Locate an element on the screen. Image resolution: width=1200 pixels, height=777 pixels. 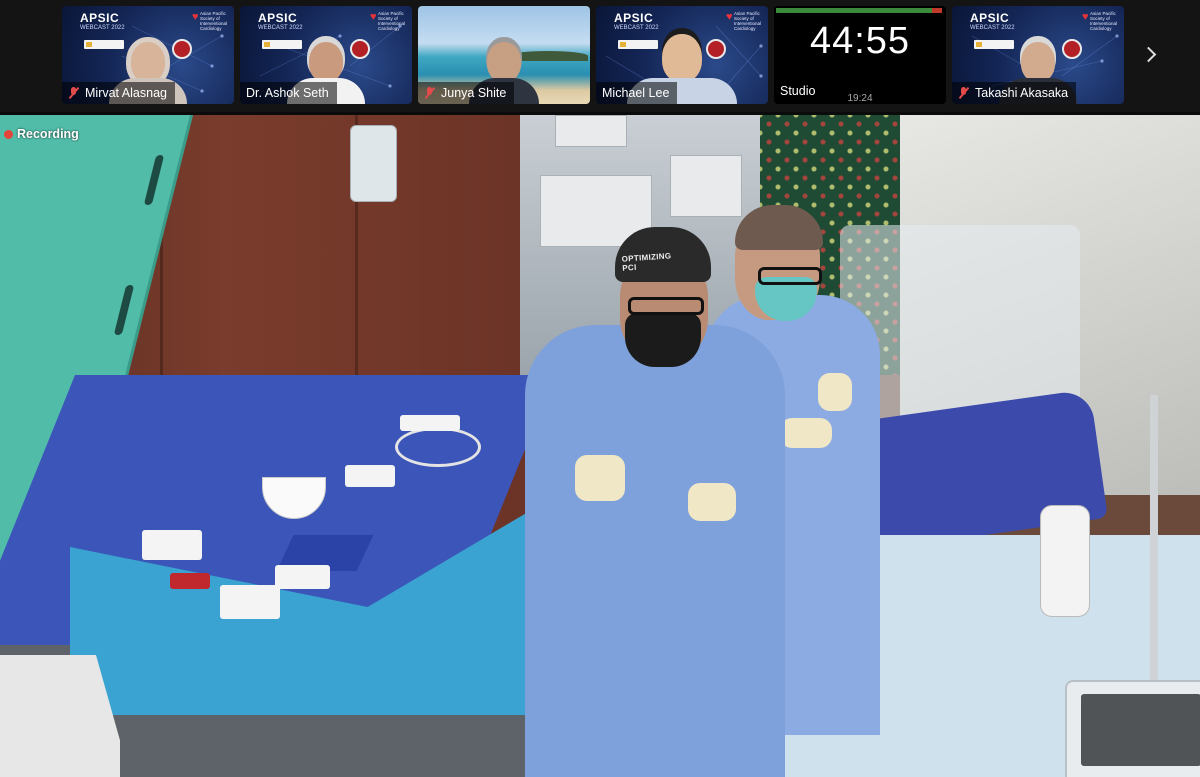
bedside-monitor is located at coordinates (1132, 728).